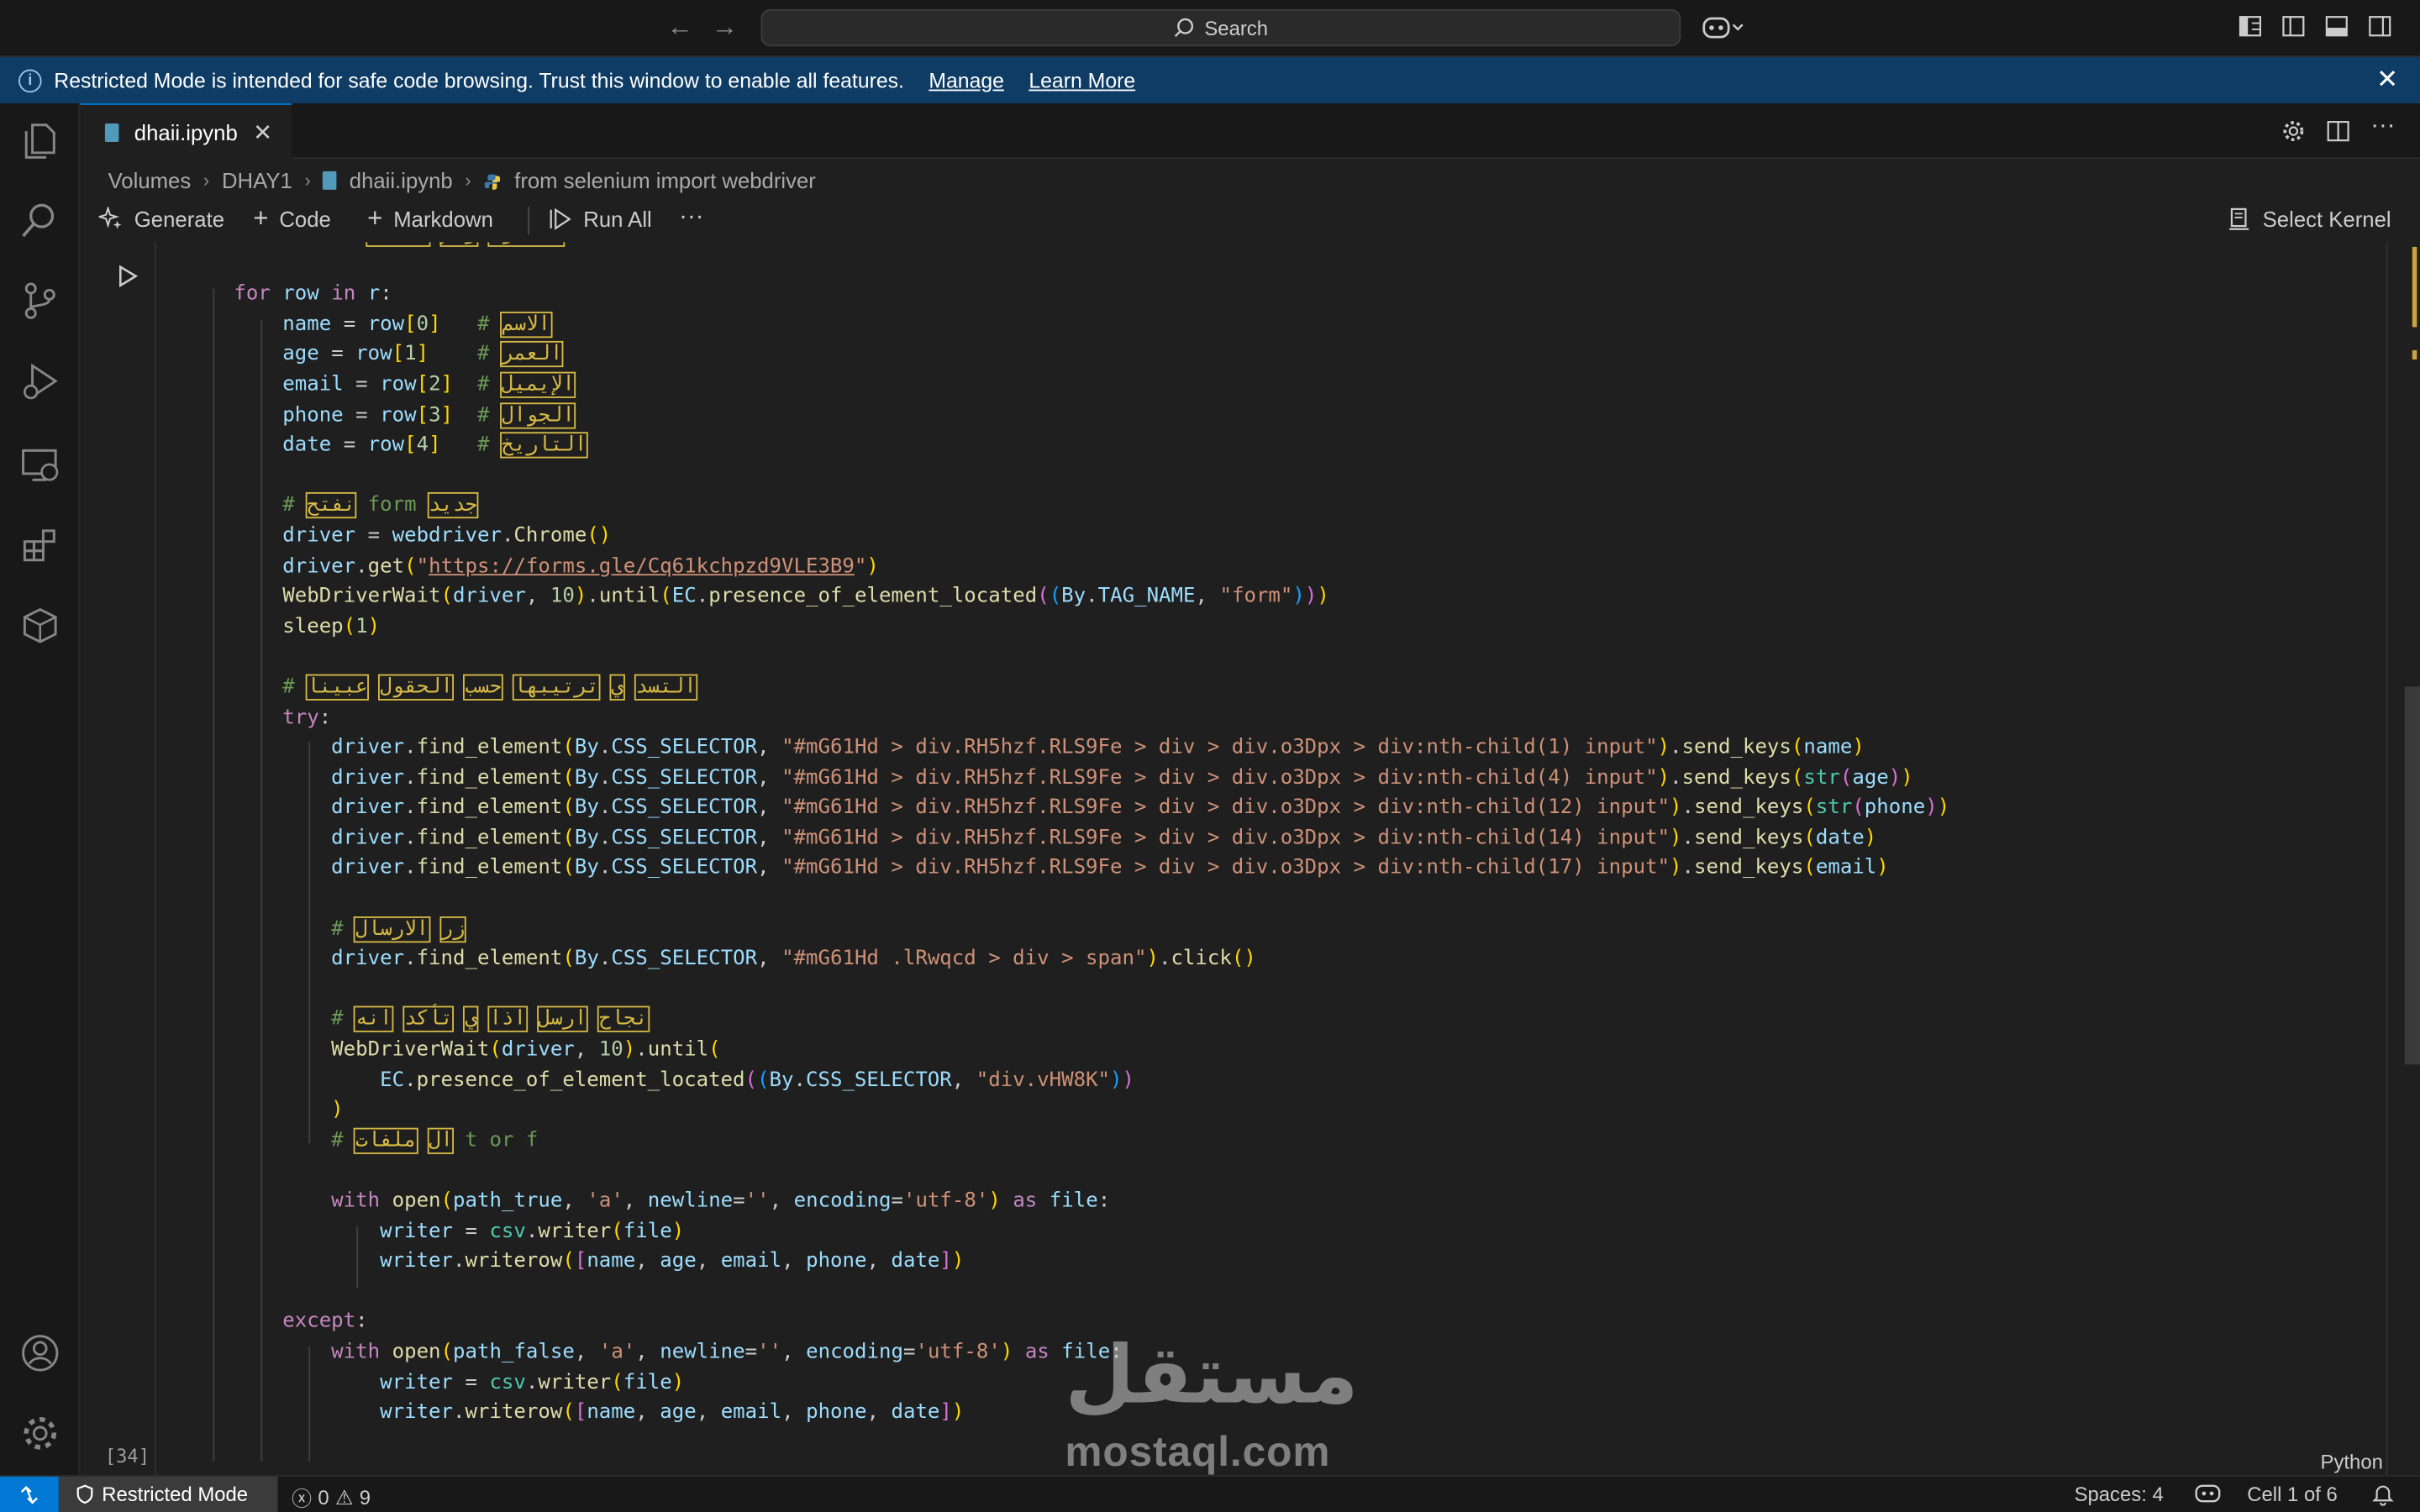 This screenshot has height=1512, width=2420. Describe the element at coordinates (127, 1456) in the screenshot. I see `execution-count: [34]` at that location.